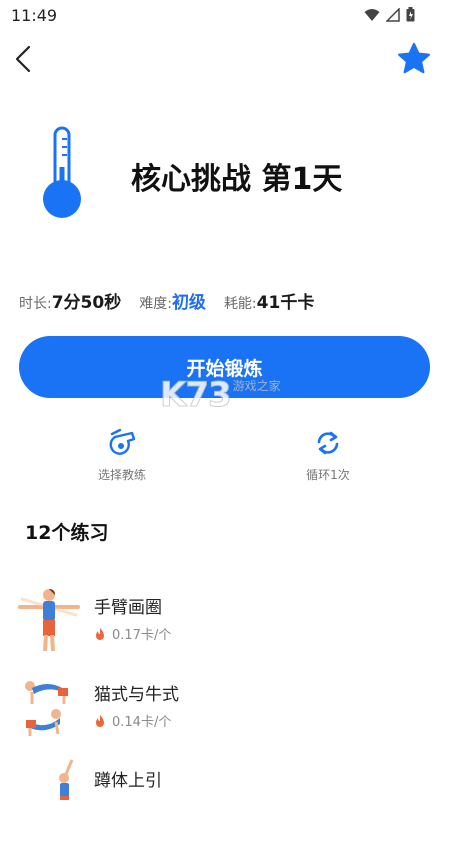 This screenshot has height=844, width=449. I want to click on star-icon, so click(414, 58).